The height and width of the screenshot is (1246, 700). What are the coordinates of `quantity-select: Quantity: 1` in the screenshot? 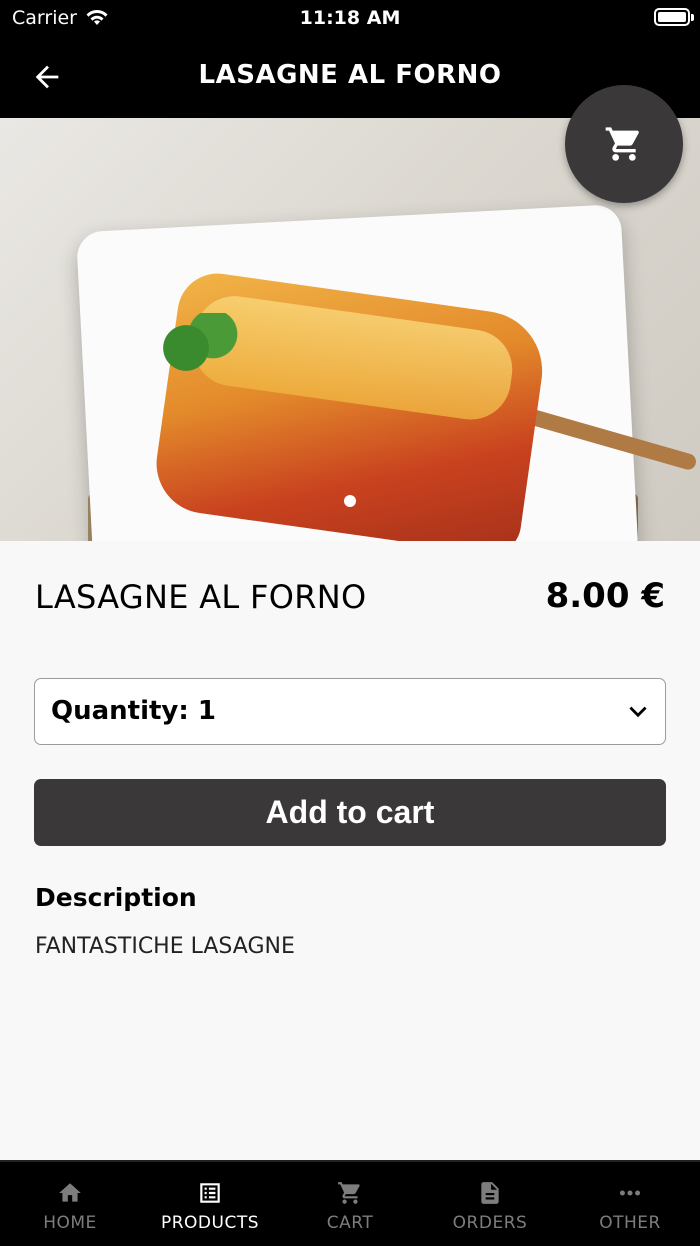 It's located at (350, 711).